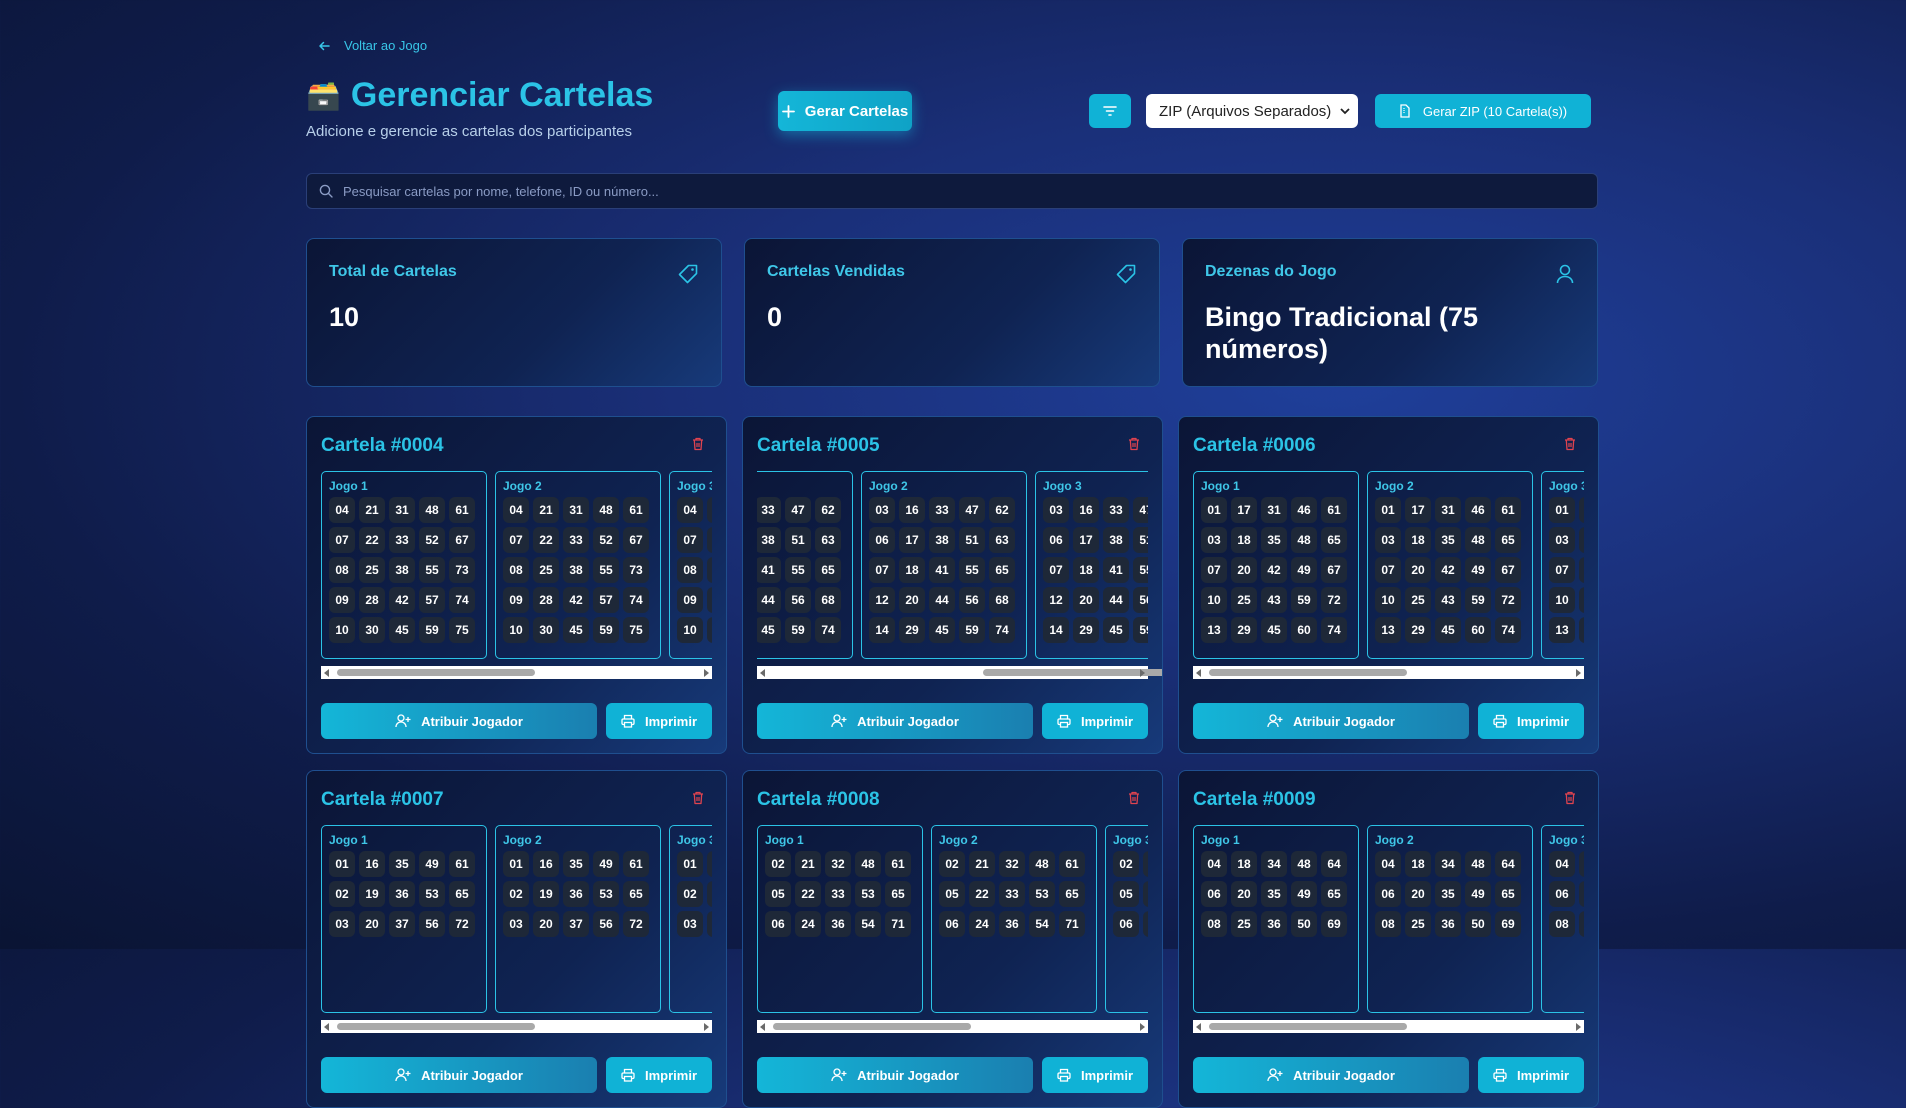 The width and height of the screenshot is (1906, 1108). What do you see at coordinates (845, 111) in the screenshot?
I see `generate-cards-button: Gerar Cartelas` at bounding box center [845, 111].